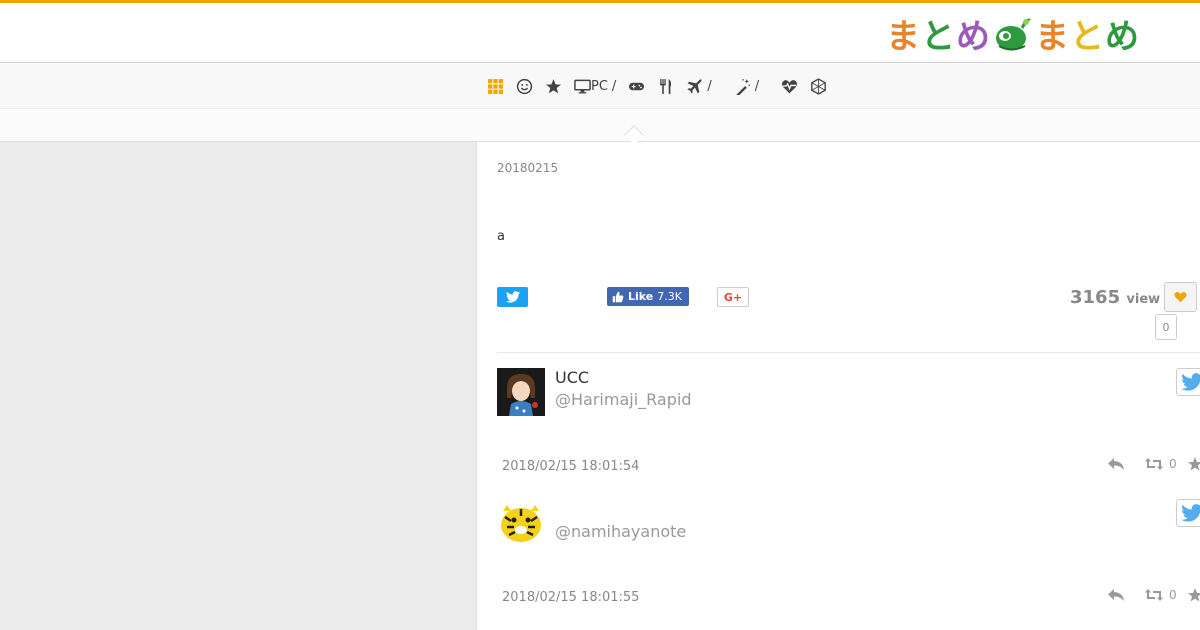  I want to click on nav-item-fun, so click(524, 86).